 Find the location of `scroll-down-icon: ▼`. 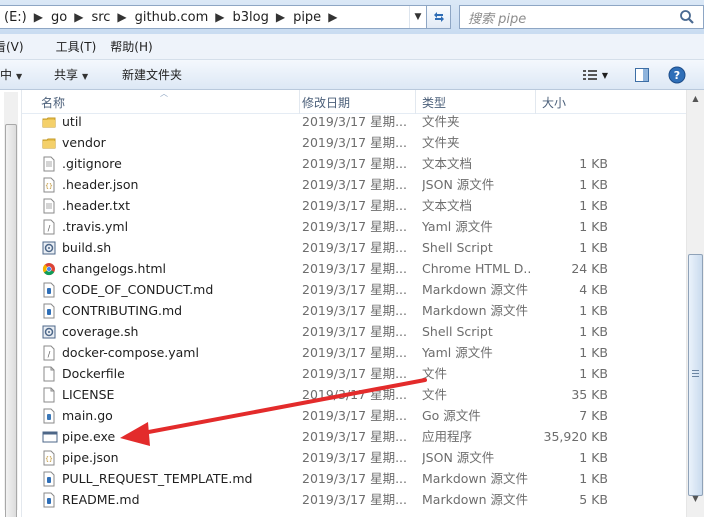

scroll-down-icon: ▼ is located at coordinates (695, 498).